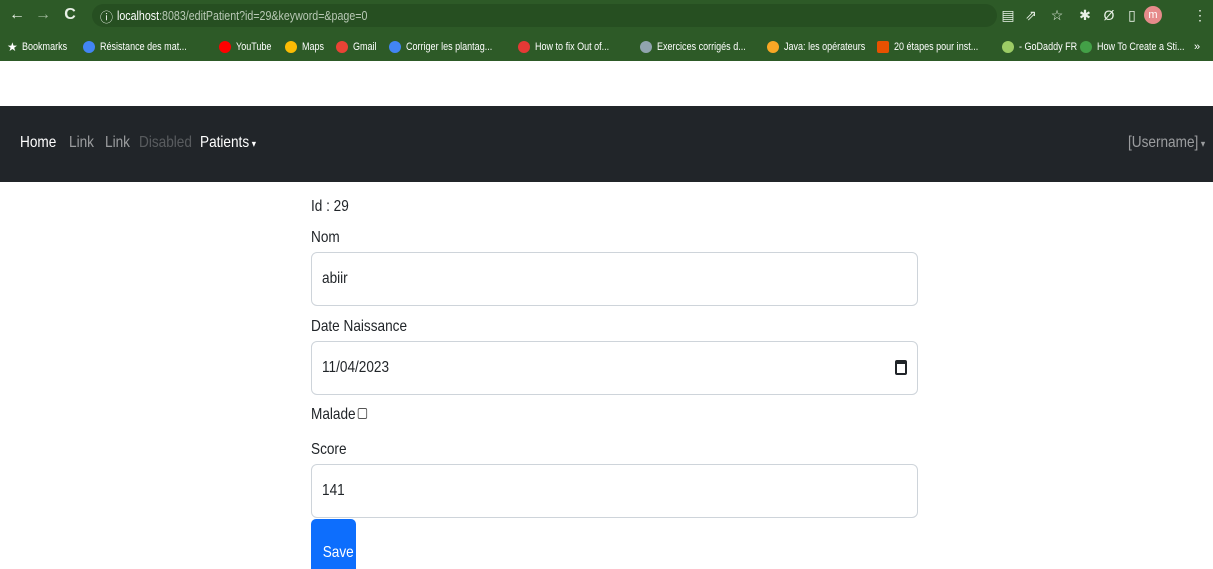 This screenshot has width=1213, height=569. Describe the element at coordinates (901, 367) in the screenshot. I see `calendar-icon` at that location.